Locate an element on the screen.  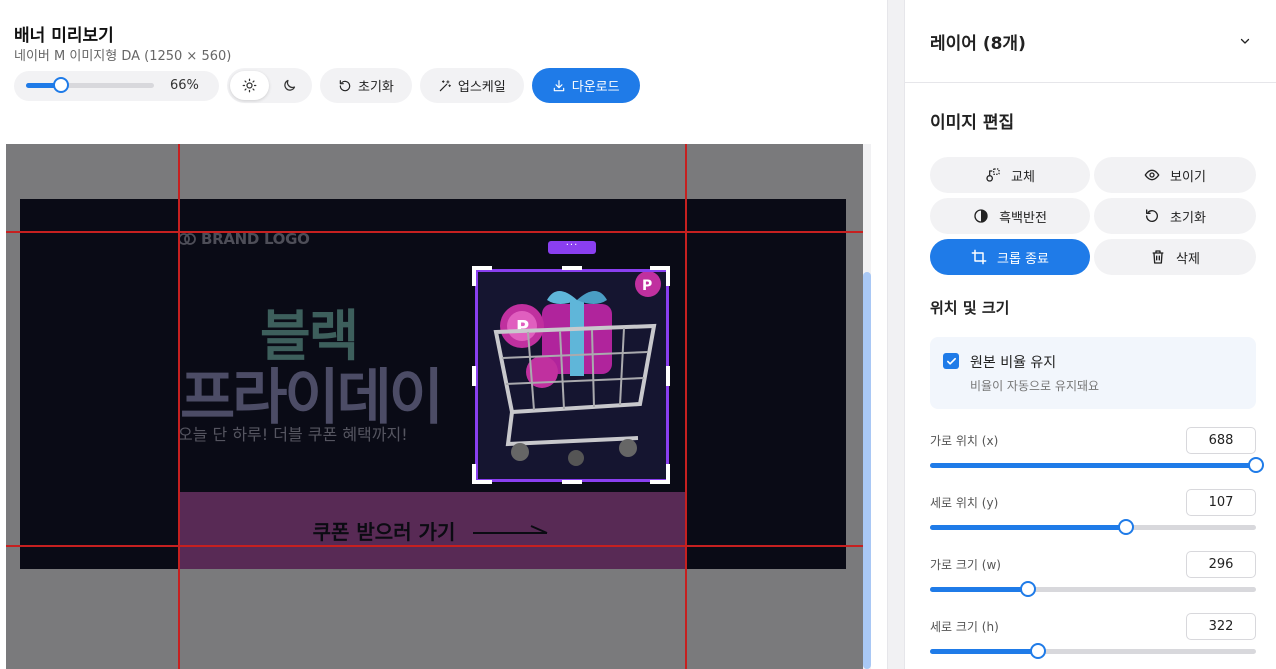
toolbar: 66% 초기화 업스케일 다운로드 is located at coordinates (327, 85).